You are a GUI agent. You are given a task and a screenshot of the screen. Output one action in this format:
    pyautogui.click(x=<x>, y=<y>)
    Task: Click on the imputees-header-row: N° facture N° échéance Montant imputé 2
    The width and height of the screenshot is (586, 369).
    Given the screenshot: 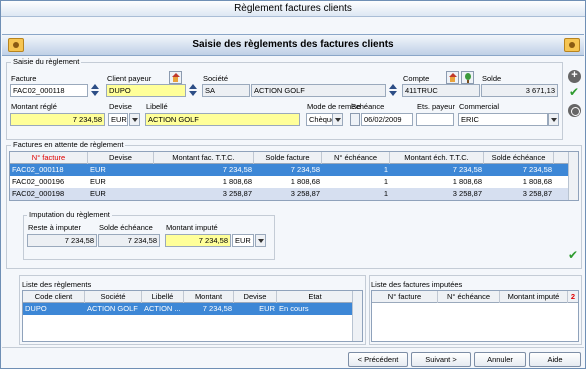 What is the action you would take?
    pyautogui.click(x=475, y=297)
    